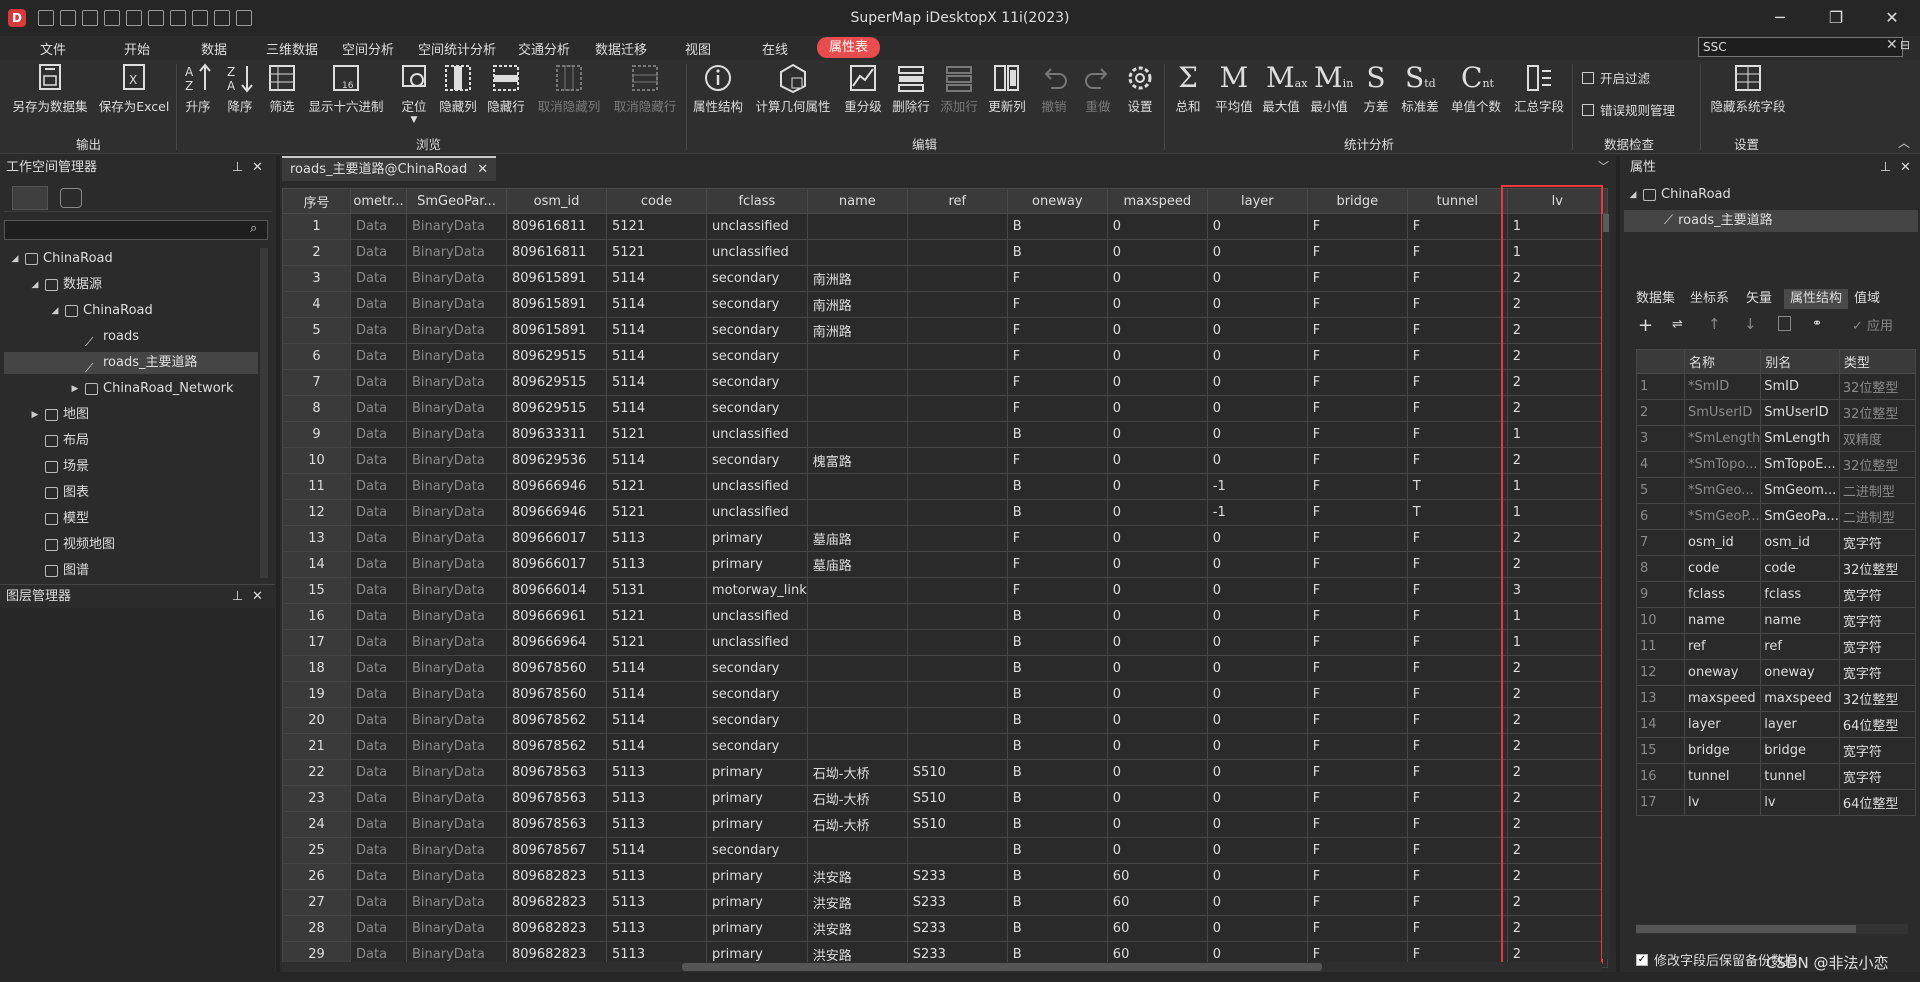  What do you see at coordinates (1877, 542) in the screenshot?
I see `field-cell: 宽字符` at bounding box center [1877, 542].